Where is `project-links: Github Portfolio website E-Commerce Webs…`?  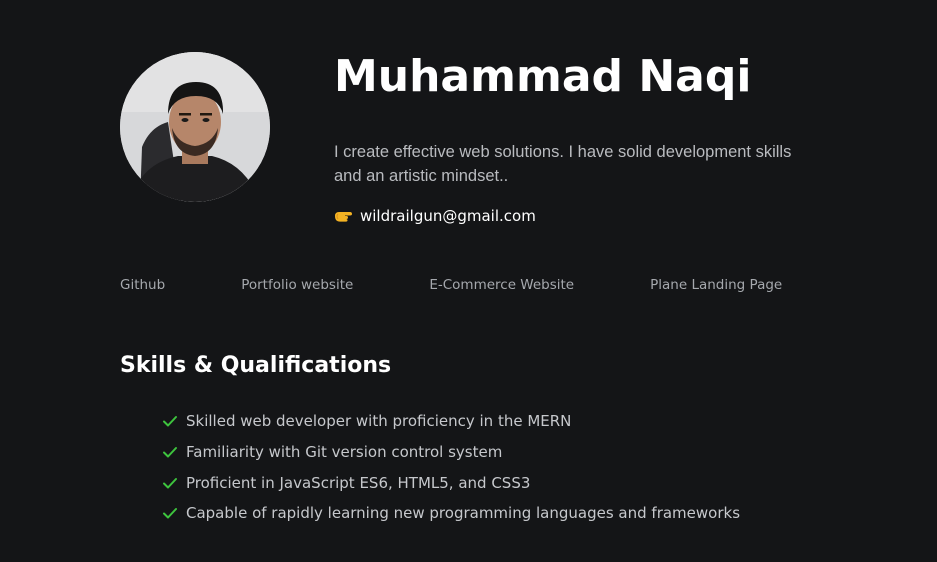 project-links: Github Portfolio website E-Commerce Webs… is located at coordinates (451, 285).